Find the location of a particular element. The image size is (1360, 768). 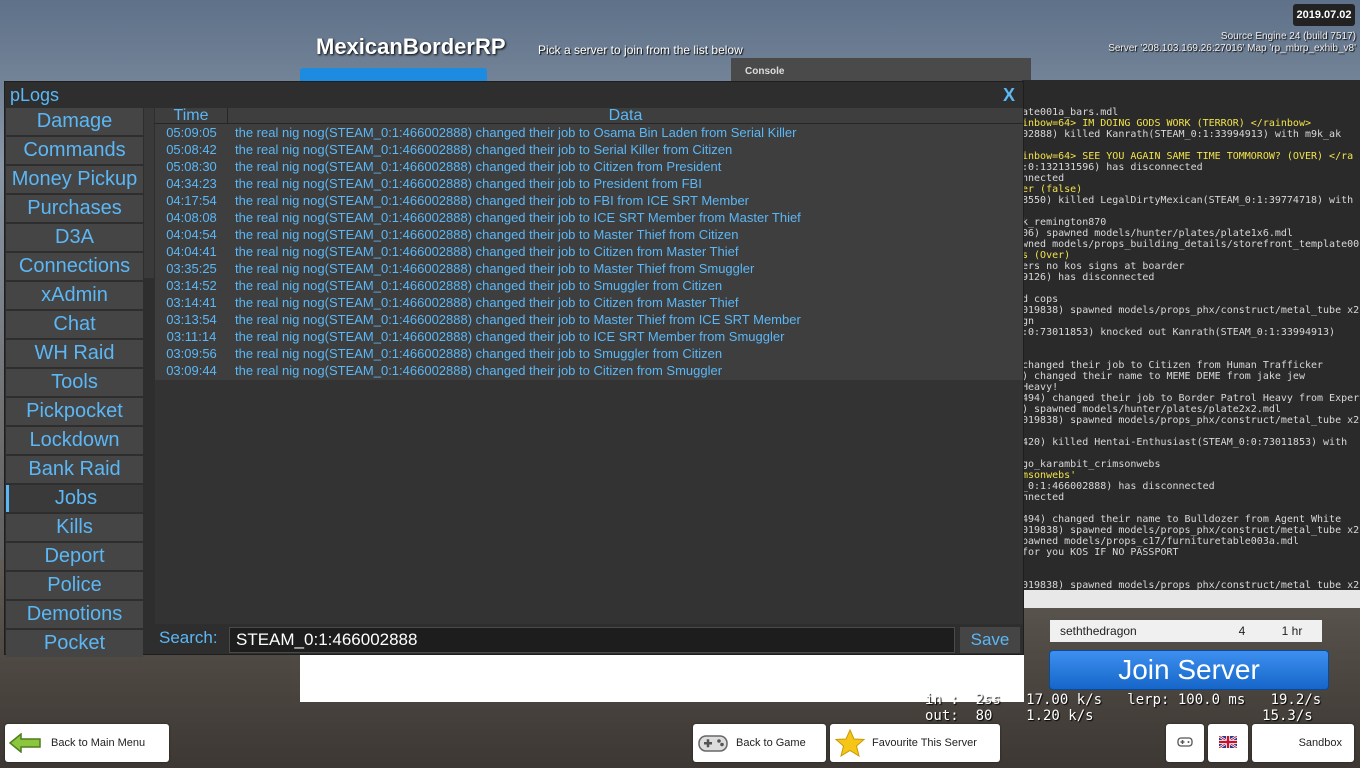

sidebar-item-lockdown: Lockdown is located at coordinates (74, 440).